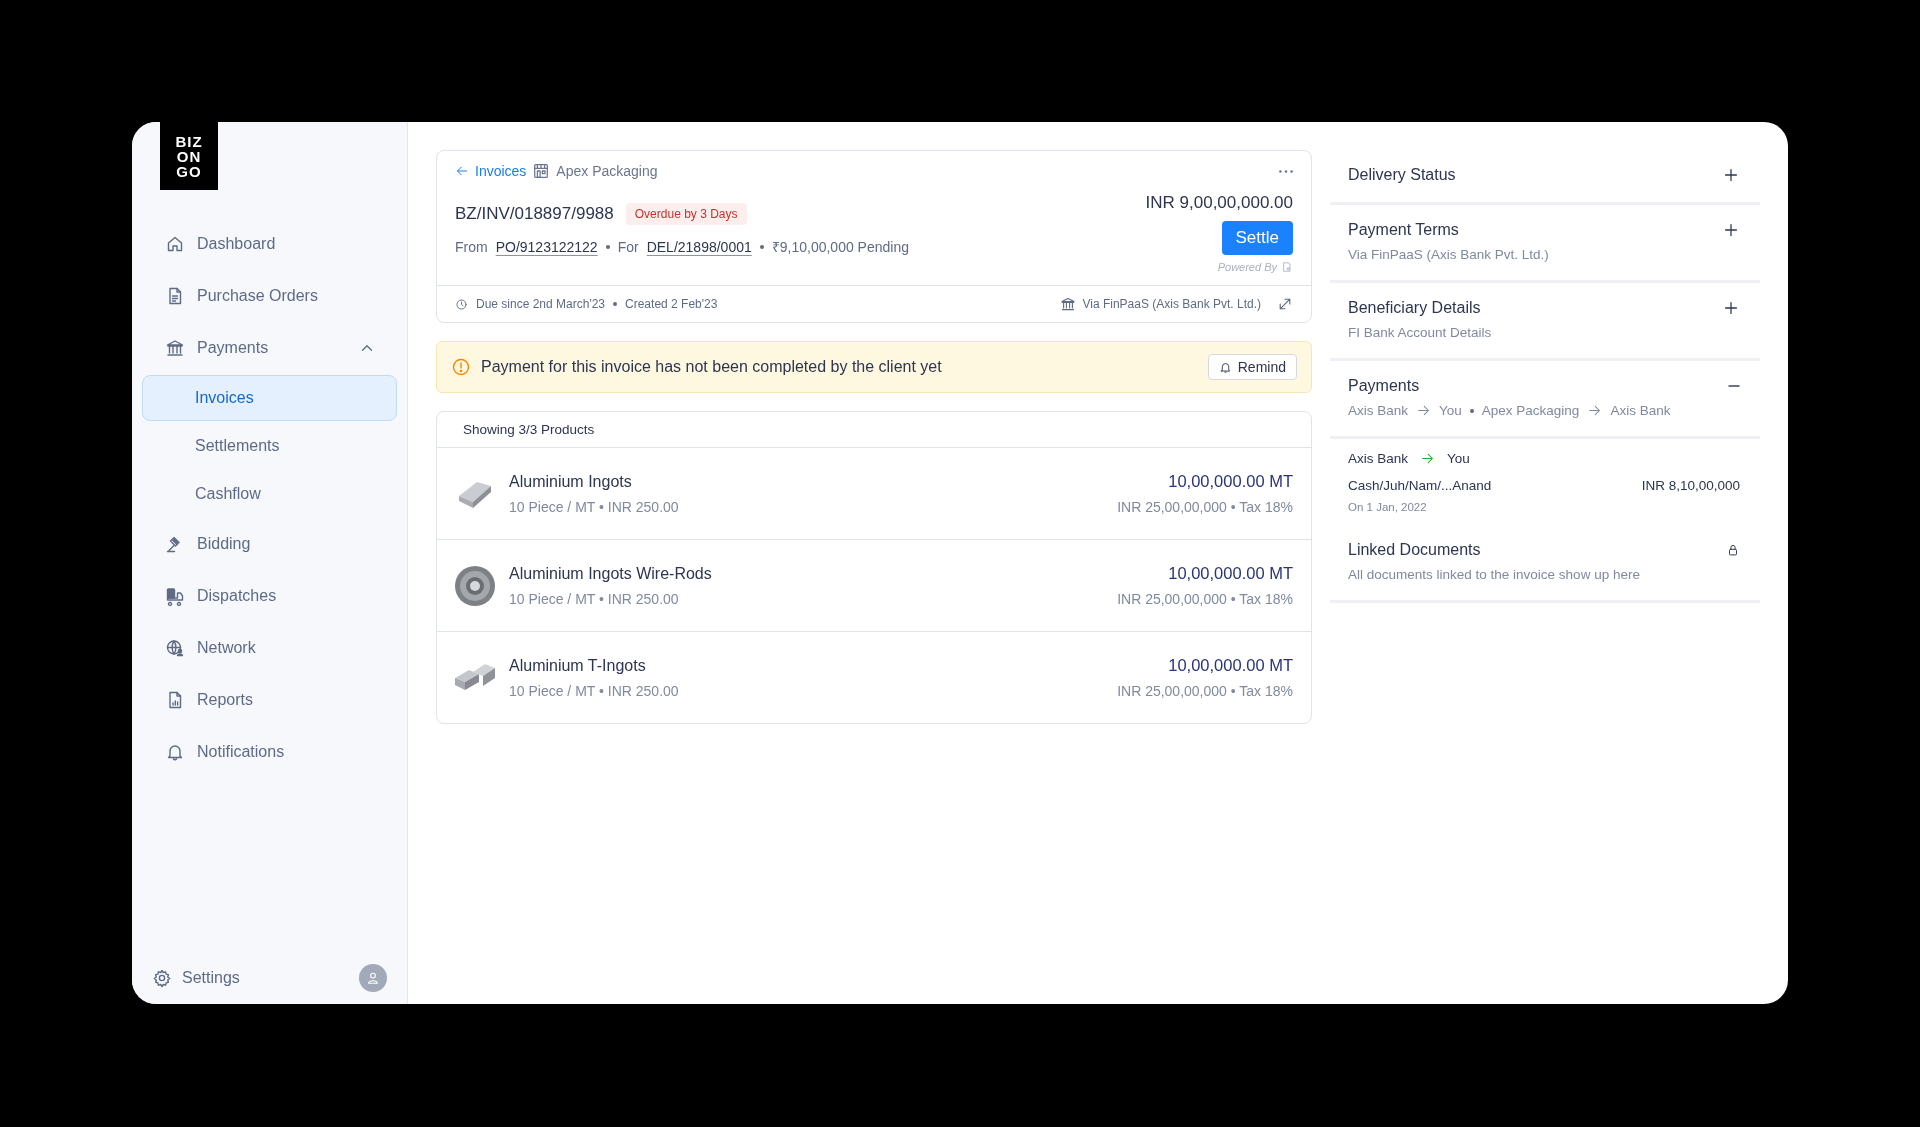 The width and height of the screenshot is (1920, 1127). I want to click on lock-icon, so click(1733, 550).